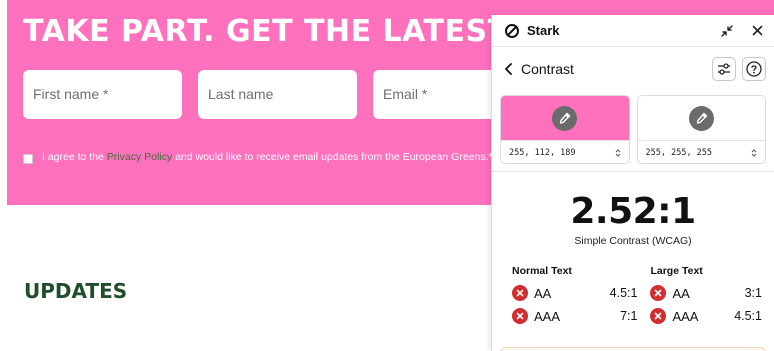 The width and height of the screenshot is (774, 351). I want to click on chevron-left-icon, so click(509, 69).